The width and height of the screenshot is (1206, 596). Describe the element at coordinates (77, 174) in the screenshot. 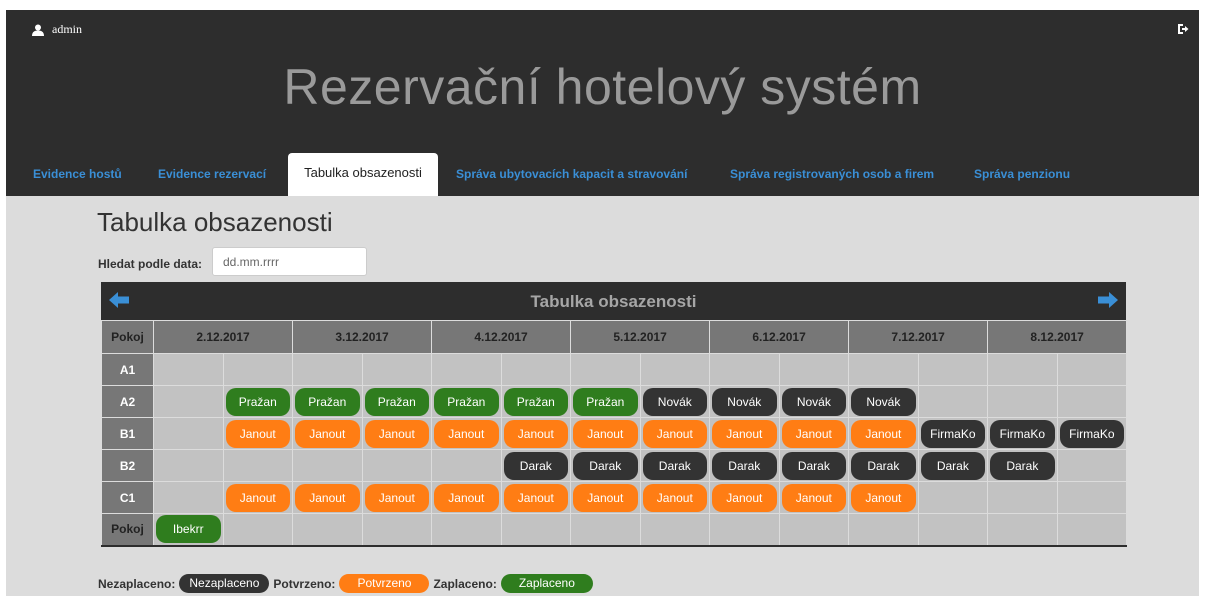

I see `tab-evidence-hostu: Evidence hostů` at that location.